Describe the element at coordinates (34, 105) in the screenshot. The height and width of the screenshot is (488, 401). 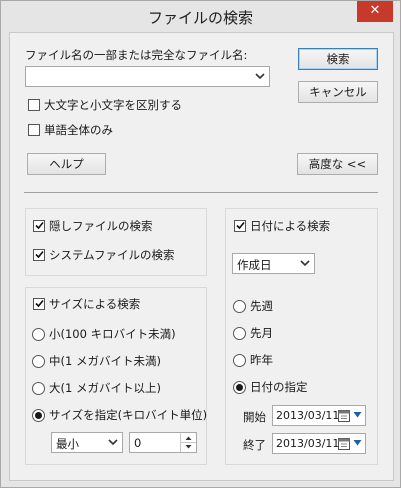
I see `case-sensitive-checkbox` at that location.